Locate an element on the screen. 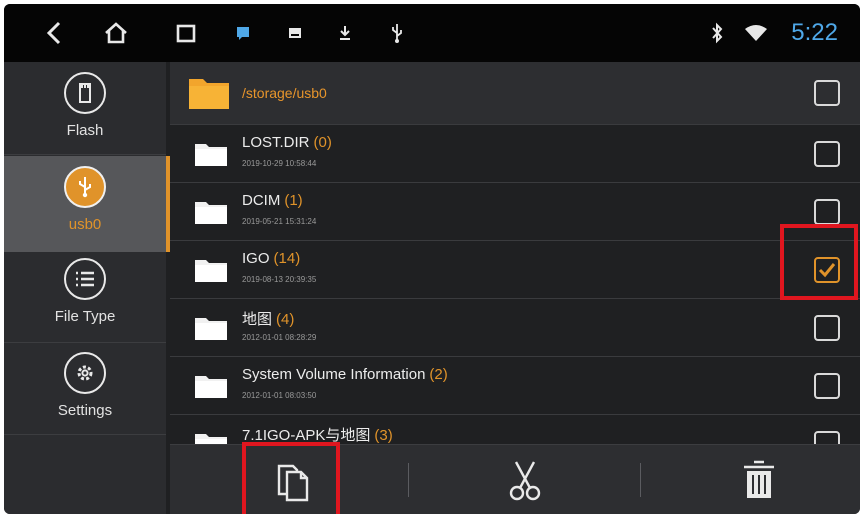  status-time: 5:22 is located at coordinates (814, 32).